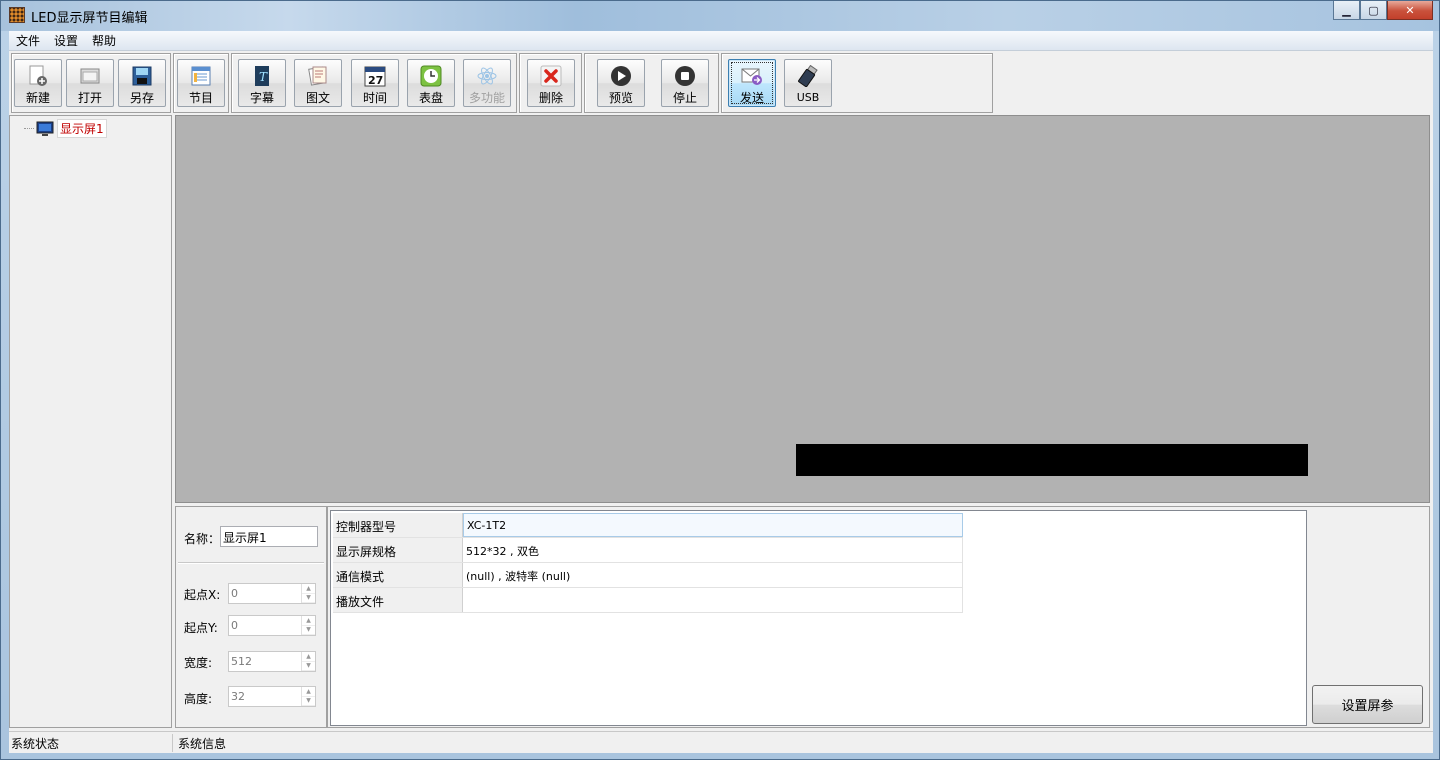 Image resolution: width=1440 pixels, height=760 pixels. I want to click on stop-button: 停止, so click(685, 83).